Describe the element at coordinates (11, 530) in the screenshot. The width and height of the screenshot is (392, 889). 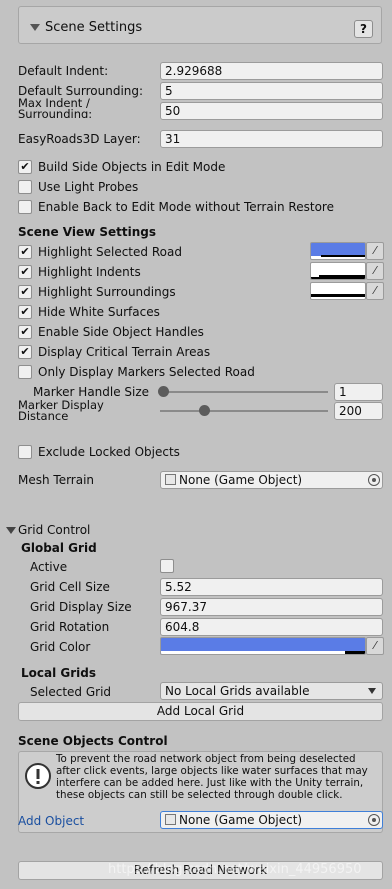
I see `grid-foldout-arrow-icon` at that location.